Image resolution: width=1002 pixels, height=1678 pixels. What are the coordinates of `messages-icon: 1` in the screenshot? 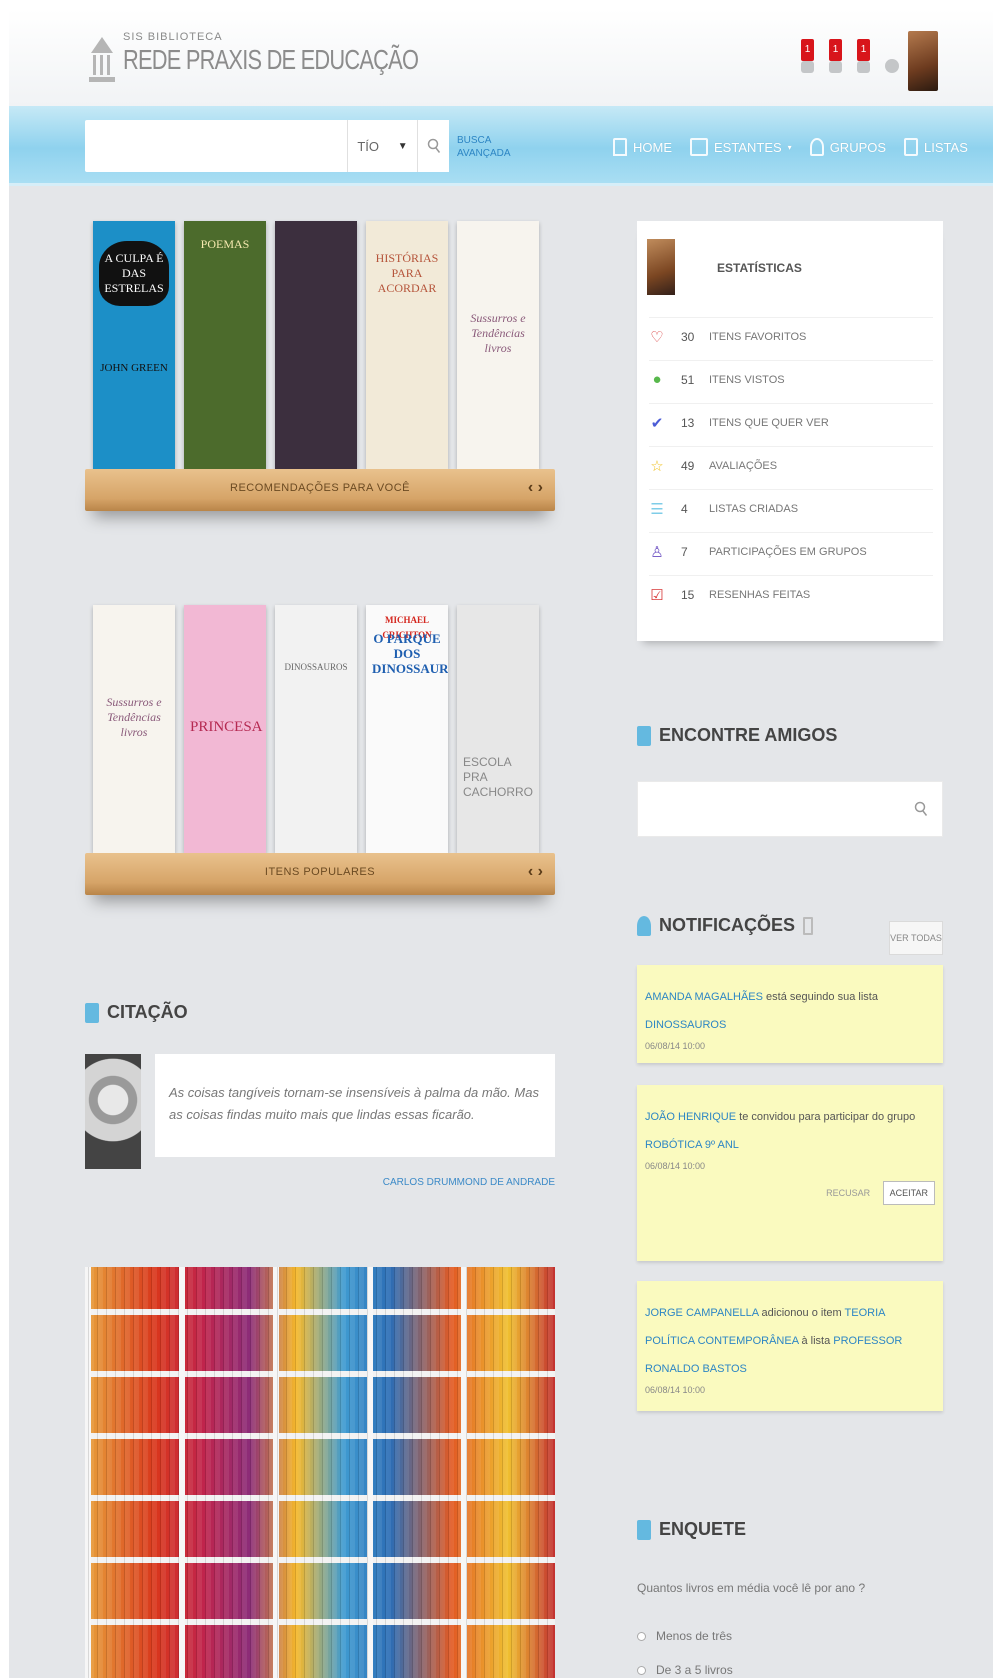 It's located at (808, 56).